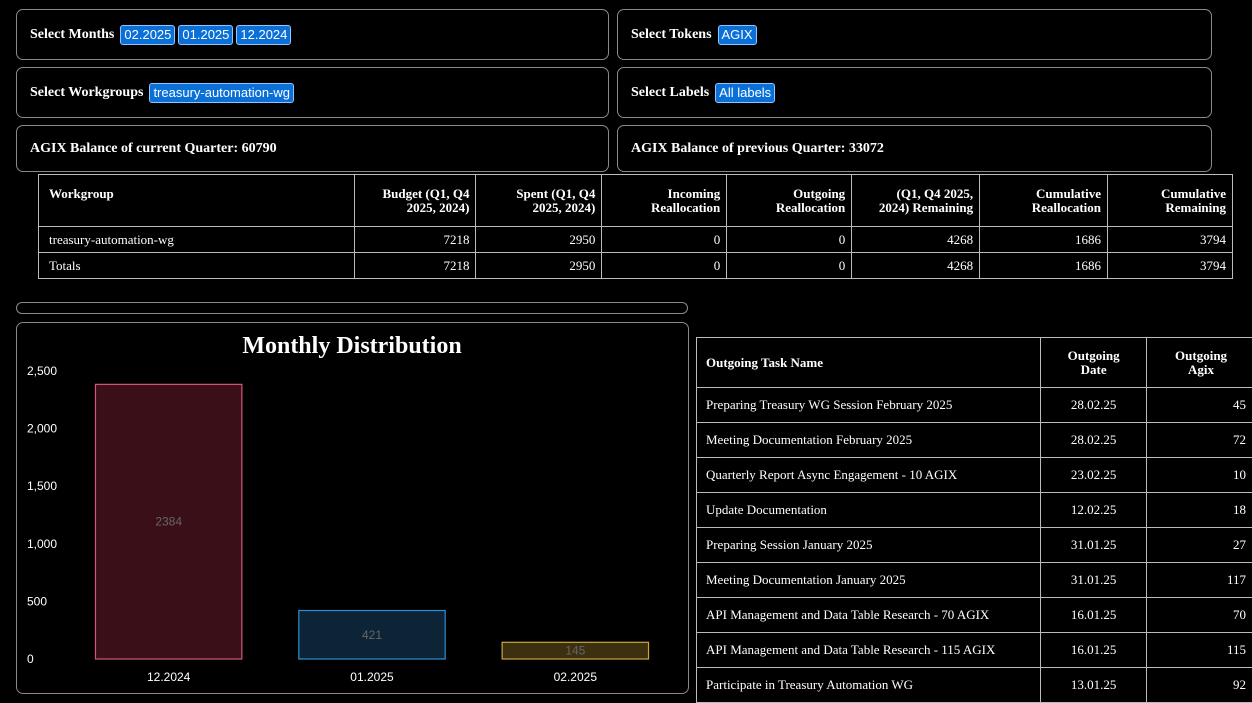  I want to click on label-chip: All labels, so click(745, 93).